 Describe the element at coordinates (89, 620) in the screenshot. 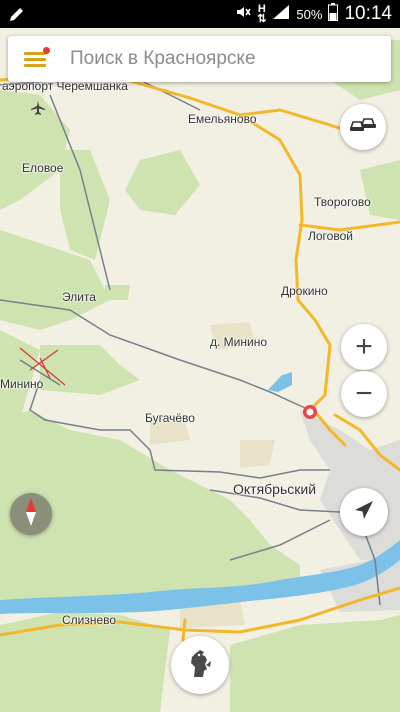

I see `label-sliznevo: Слизнево` at that location.